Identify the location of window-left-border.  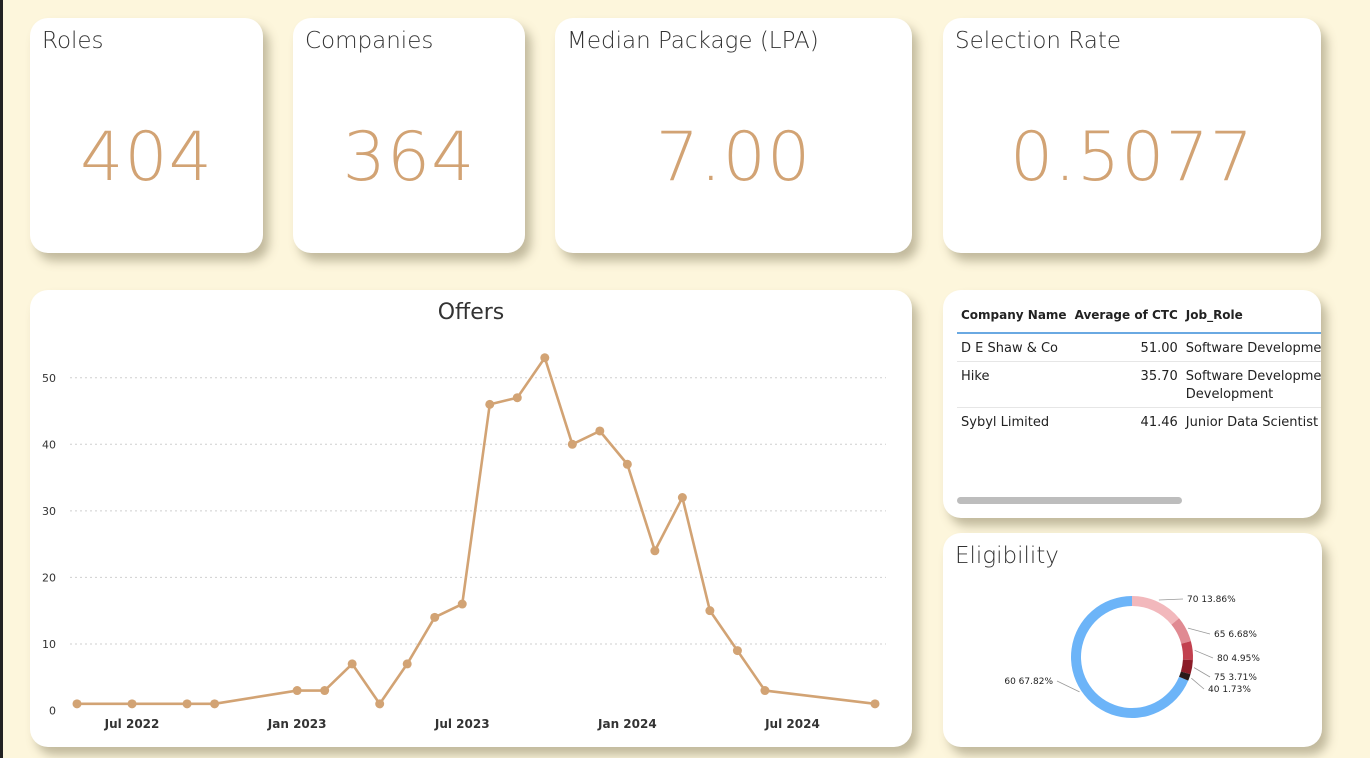
(1, 379).